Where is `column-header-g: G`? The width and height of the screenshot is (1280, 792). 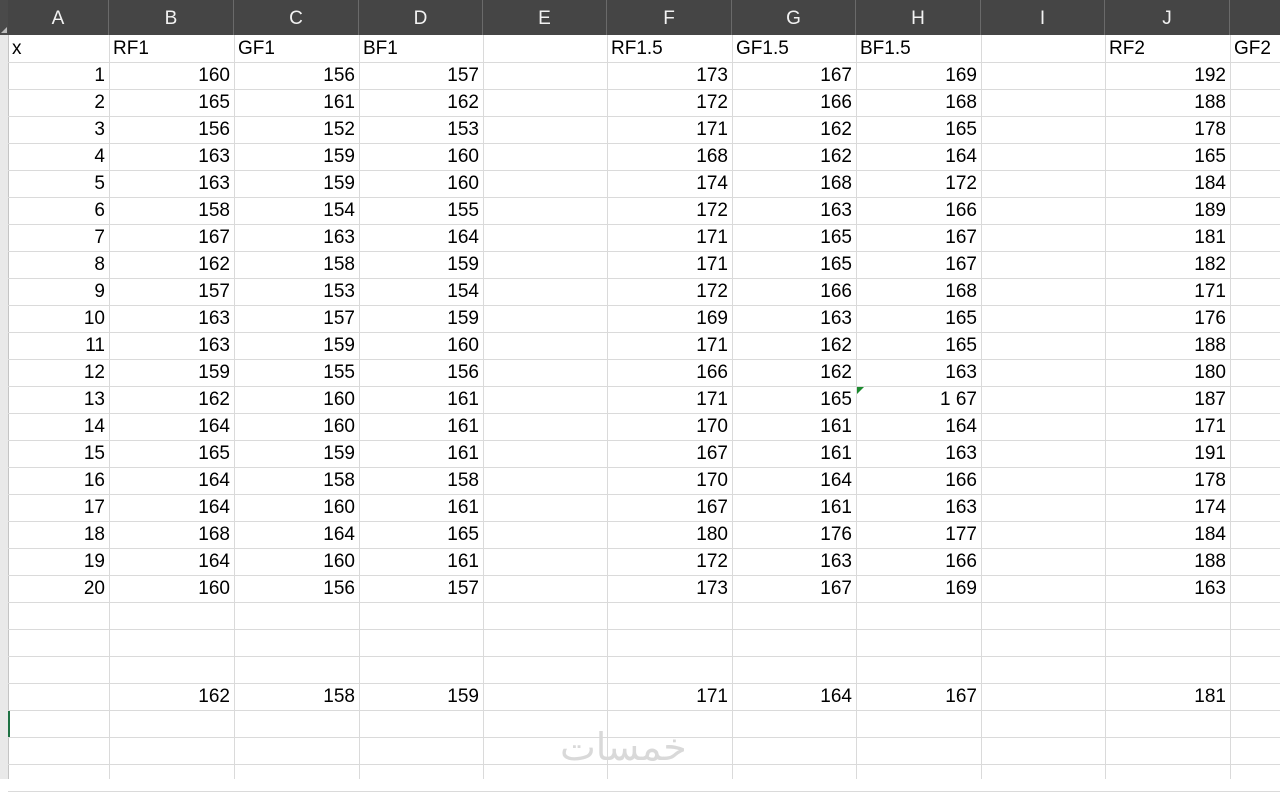
column-header-g: G is located at coordinates (794, 17).